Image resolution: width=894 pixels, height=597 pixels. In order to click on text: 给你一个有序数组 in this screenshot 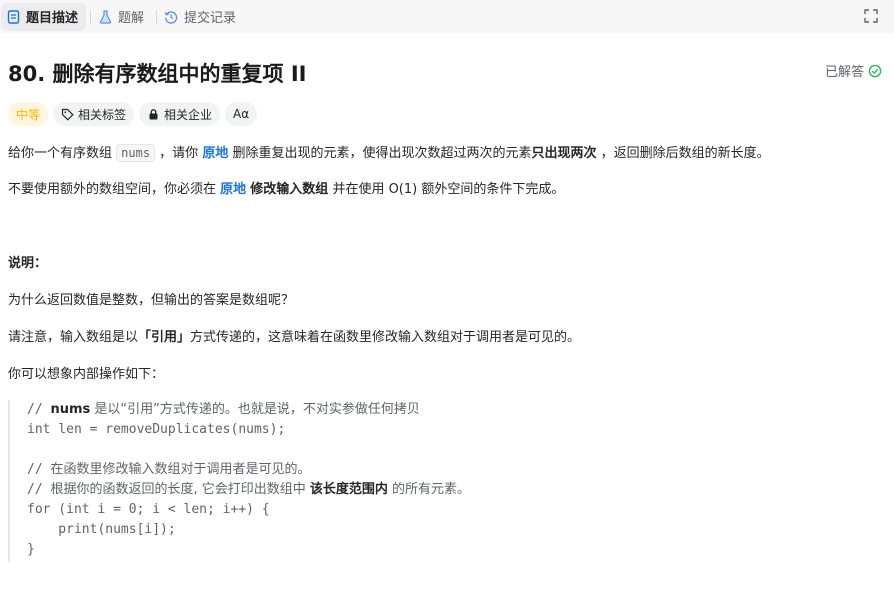, I will do `click(62, 153)`.